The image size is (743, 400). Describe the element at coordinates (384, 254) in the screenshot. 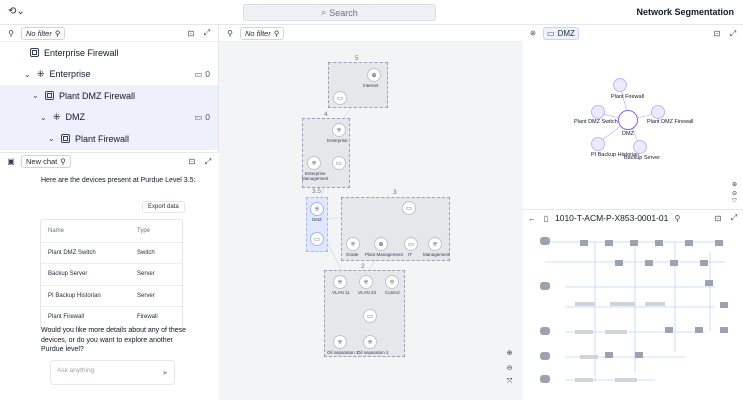

I see `node-label: Plant Management` at that location.